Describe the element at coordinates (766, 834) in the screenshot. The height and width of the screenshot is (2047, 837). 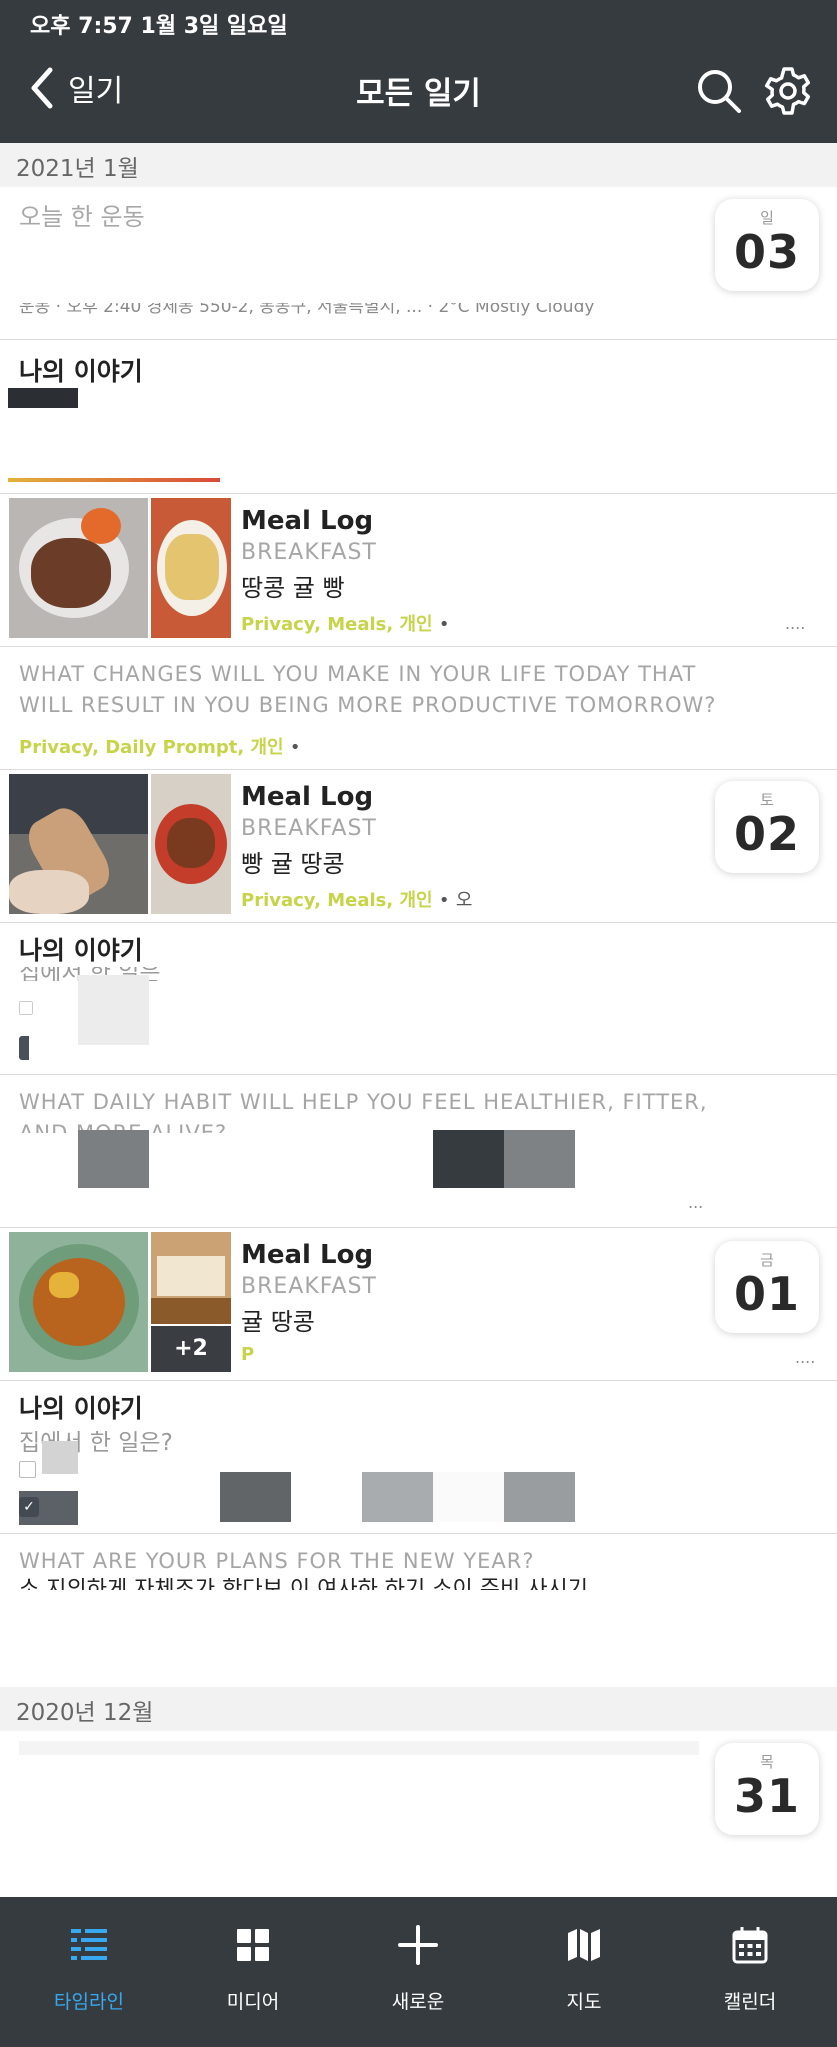
I see `day-number: 02` at that location.